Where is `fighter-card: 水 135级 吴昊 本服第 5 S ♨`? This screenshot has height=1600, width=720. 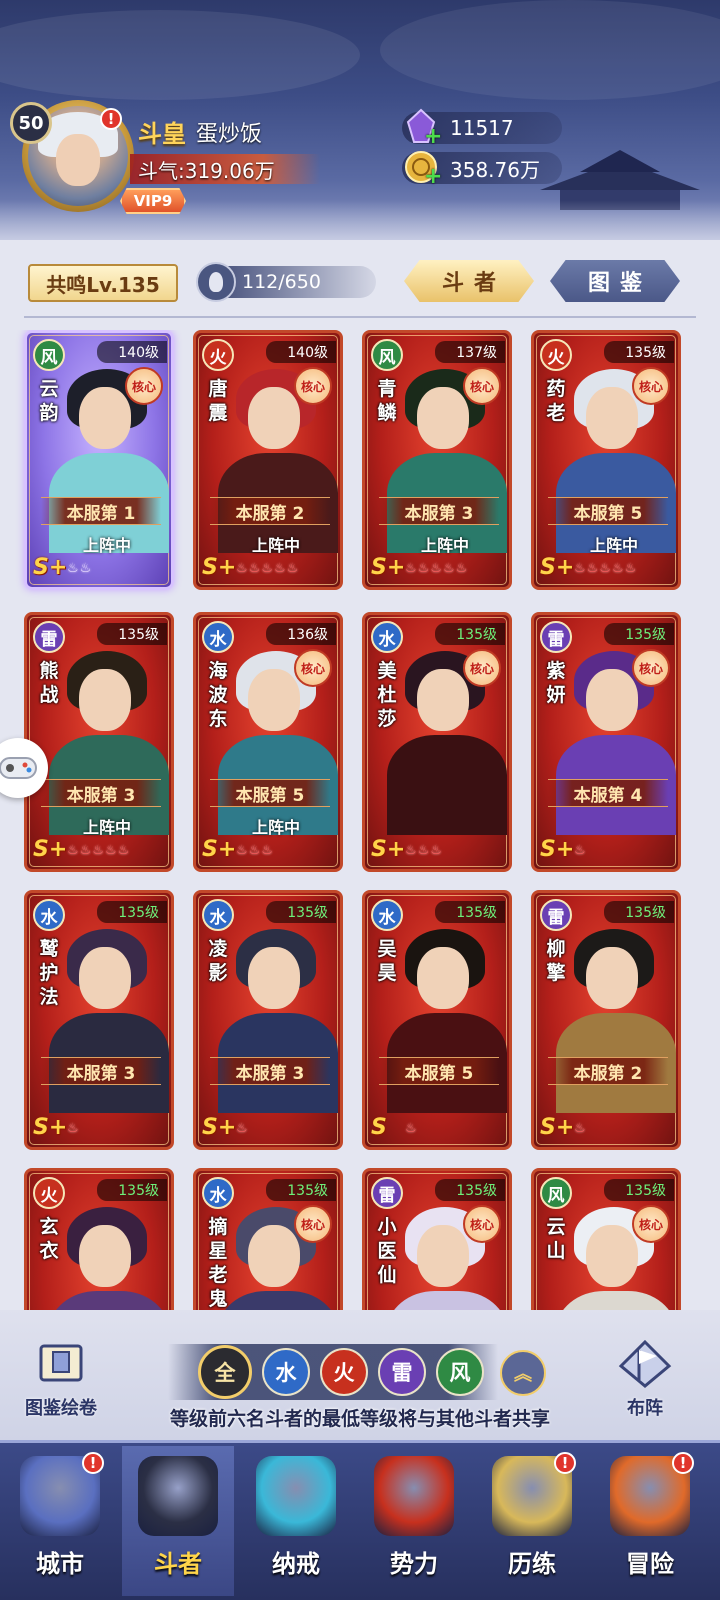 fighter-card: 水 135级 吴昊 本服第 5 S ♨ is located at coordinates (437, 1020).